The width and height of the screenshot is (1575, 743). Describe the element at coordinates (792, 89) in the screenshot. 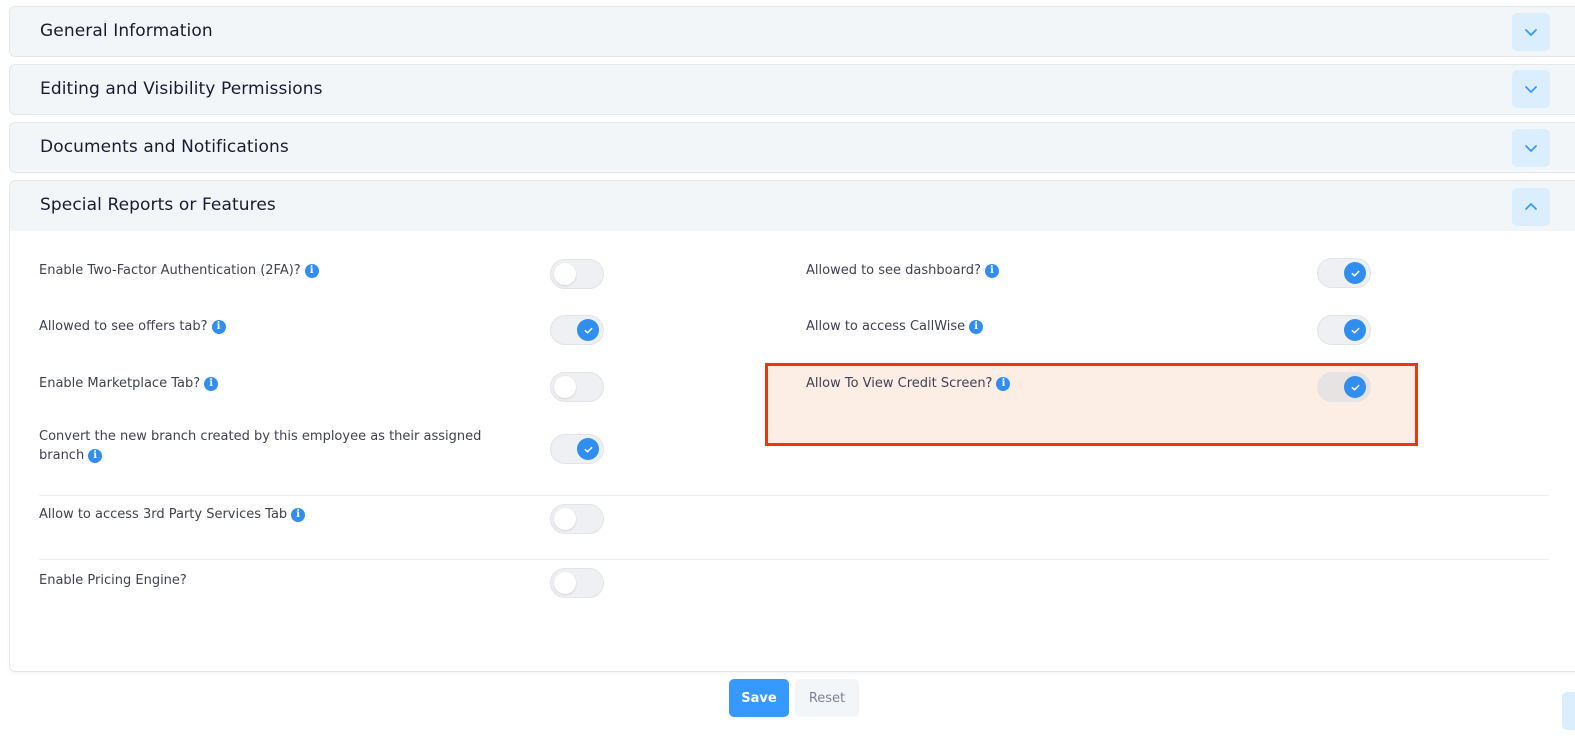

I see `panel-editing-visibility: Editing and Visibility Permissions` at that location.